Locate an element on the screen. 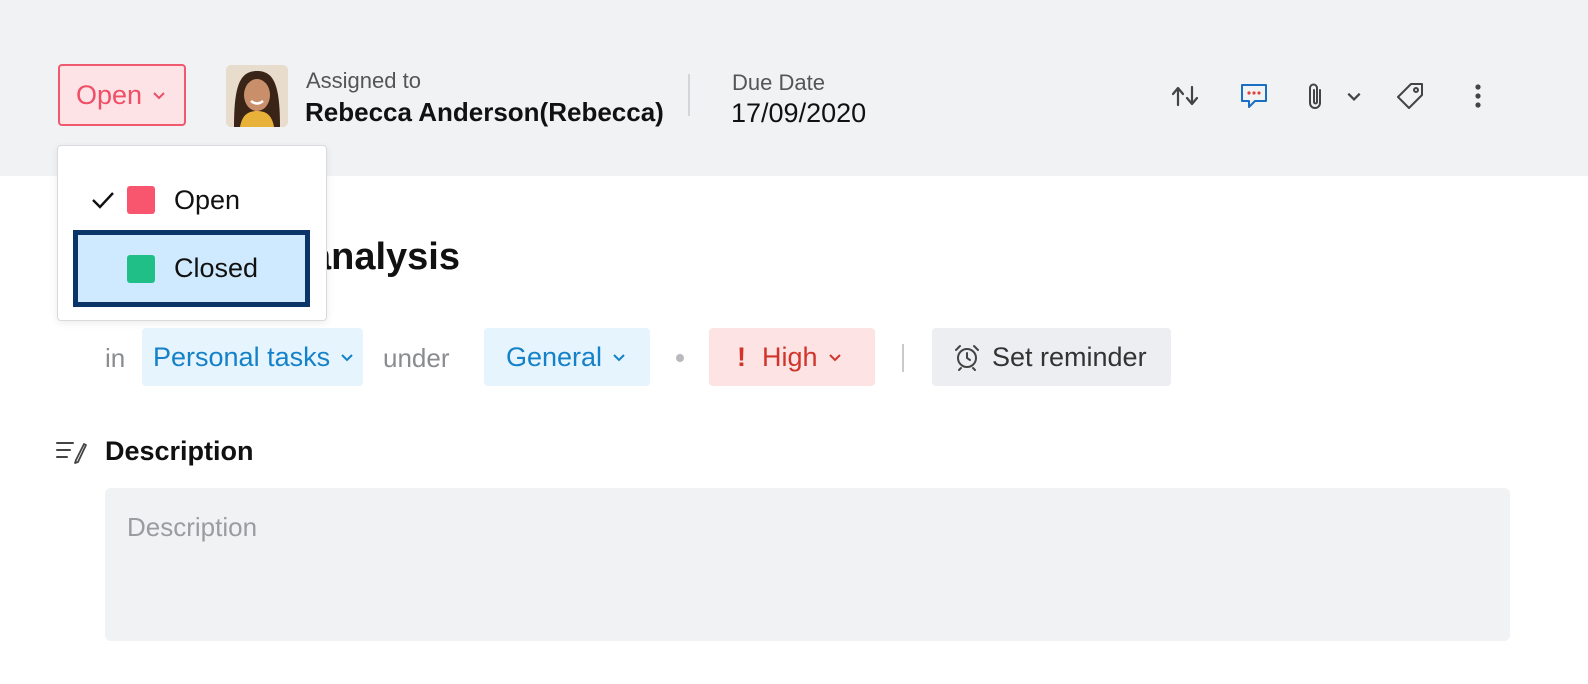 This screenshot has width=1588, height=684. status-dropdown-button: Open is located at coordinates (122, 95).